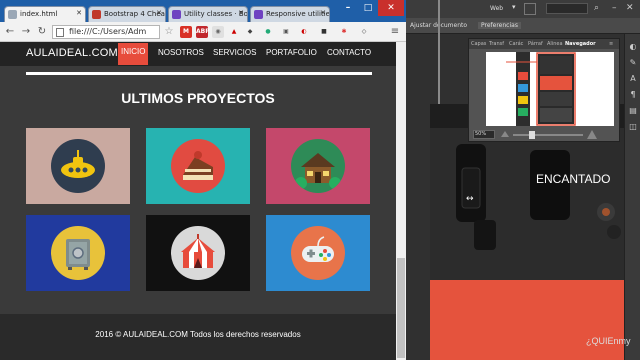 Image resolution: width=640 pixels, height=360 pixels. What do you see at coordinates (198, 98) in the screenshot?
I see `section-title: ULTIMOS PROYECTOS` at bounding box center [198, 98].